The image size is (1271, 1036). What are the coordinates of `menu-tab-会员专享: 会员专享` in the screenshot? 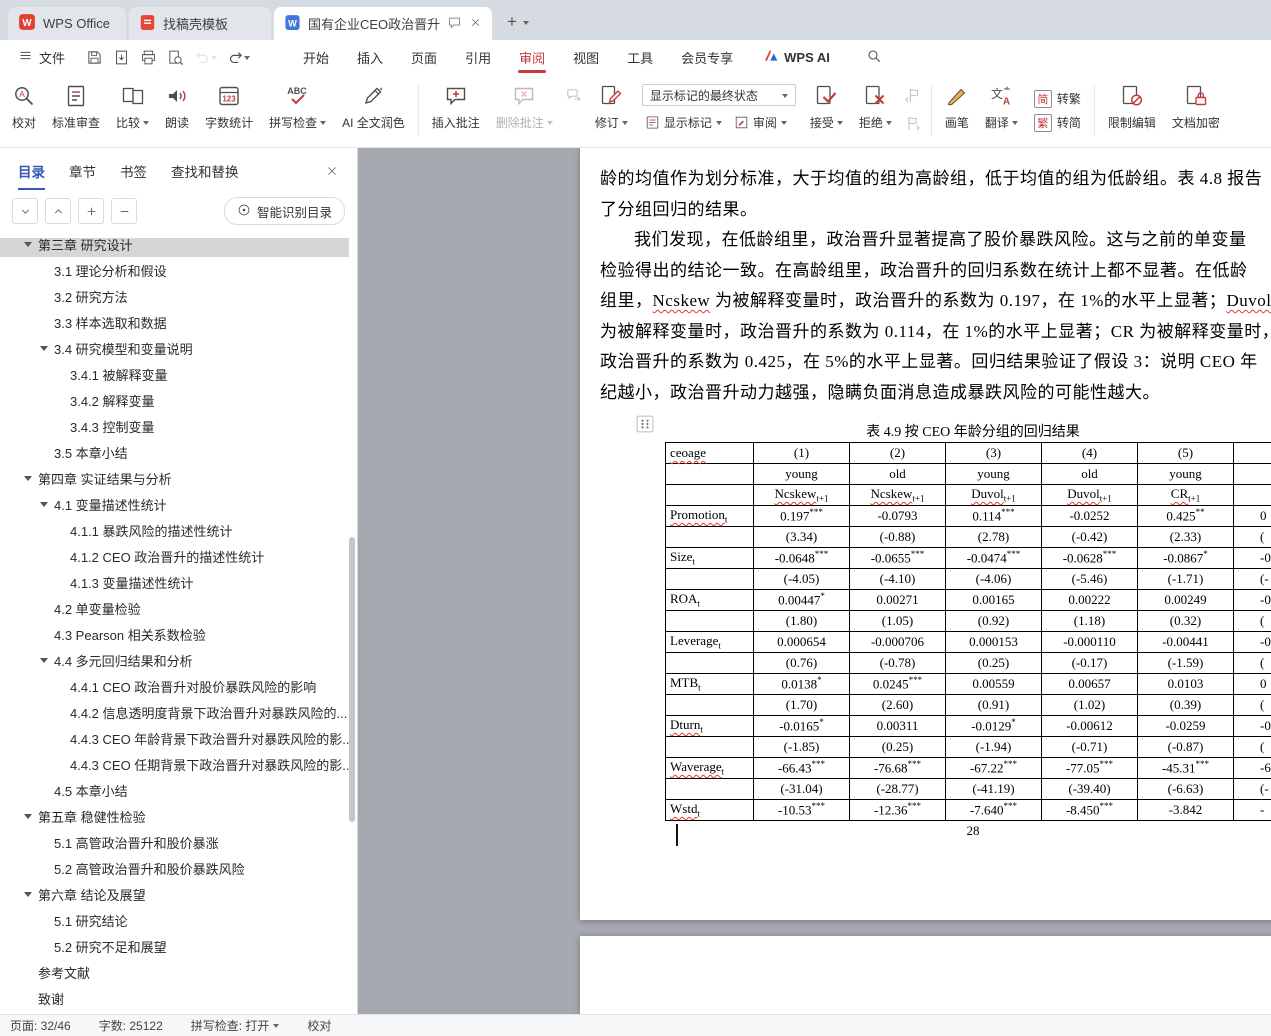 It's located at (707, 57).